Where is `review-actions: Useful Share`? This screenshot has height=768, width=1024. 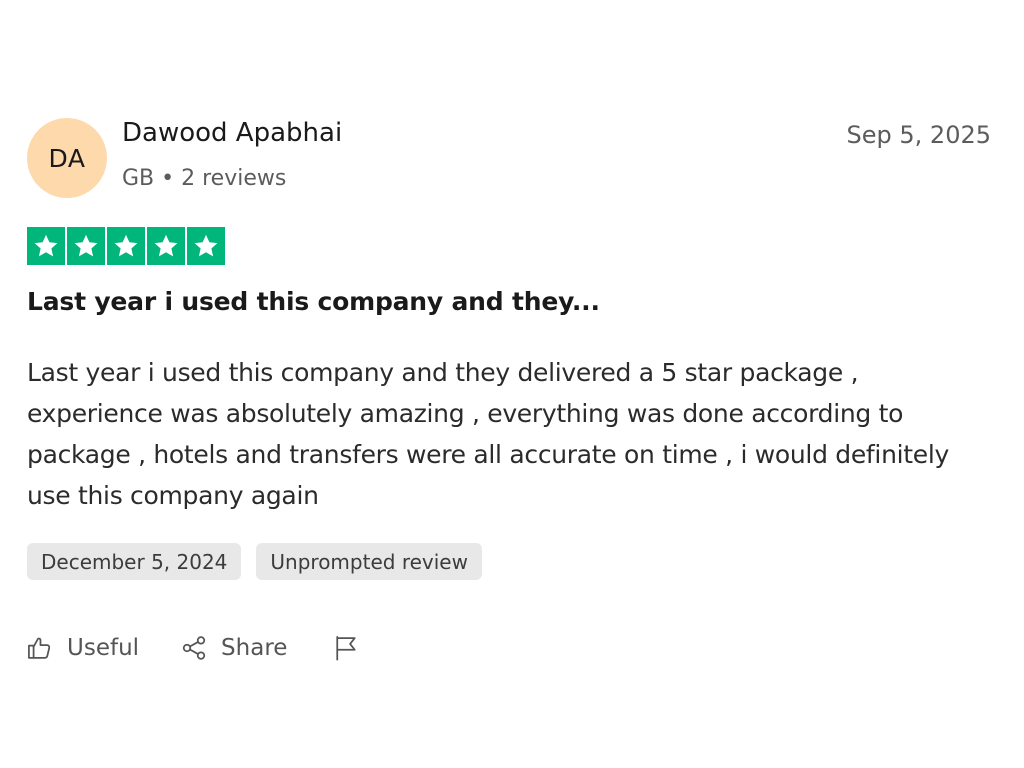 review-actions: Useful Share is located at coordinates (193, 648).